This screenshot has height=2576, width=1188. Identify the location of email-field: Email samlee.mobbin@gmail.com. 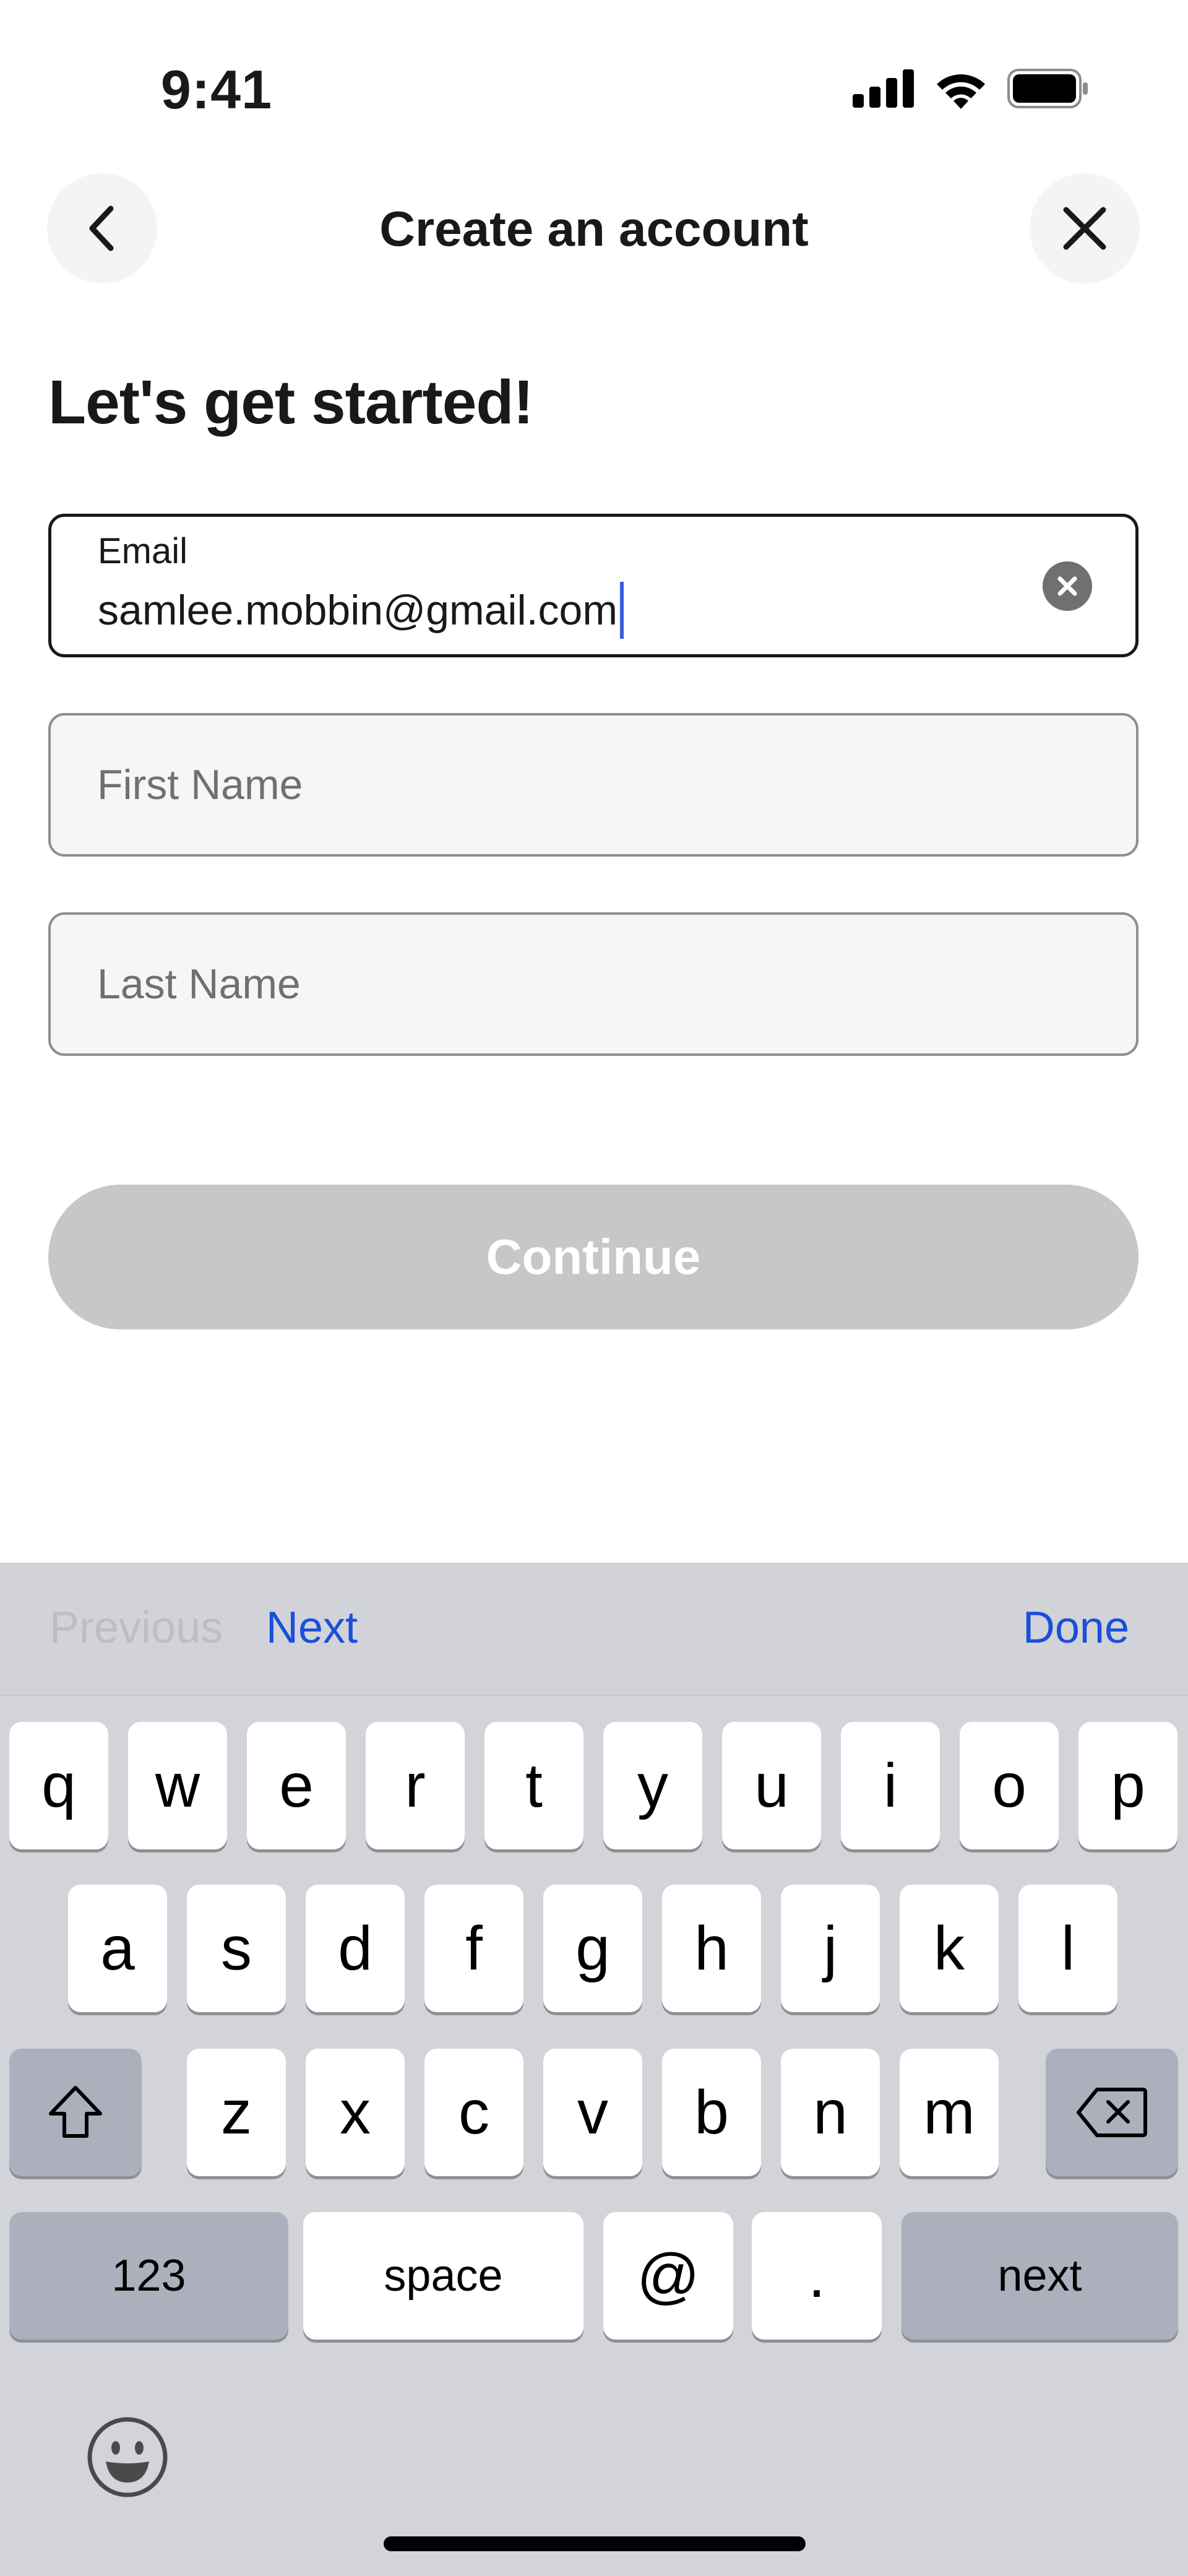
(593, 585).